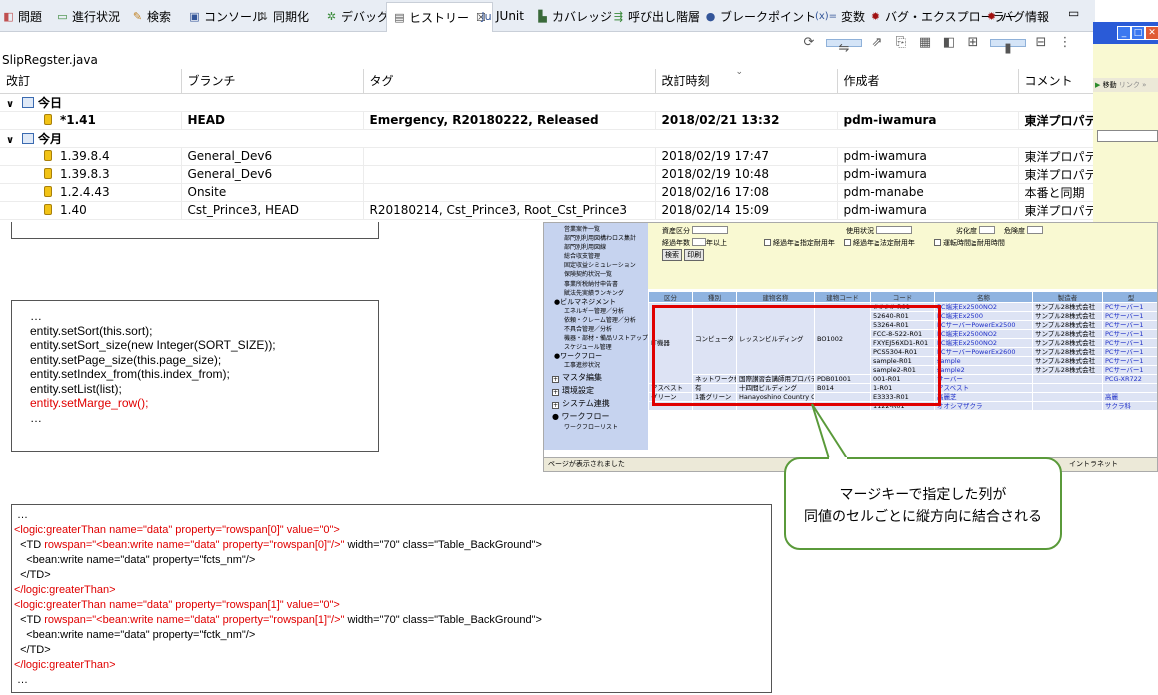 This screenshot has height=695, width=1158. I want to click on sidebar-menu-item: + マスタ編集, so click(599, 377).